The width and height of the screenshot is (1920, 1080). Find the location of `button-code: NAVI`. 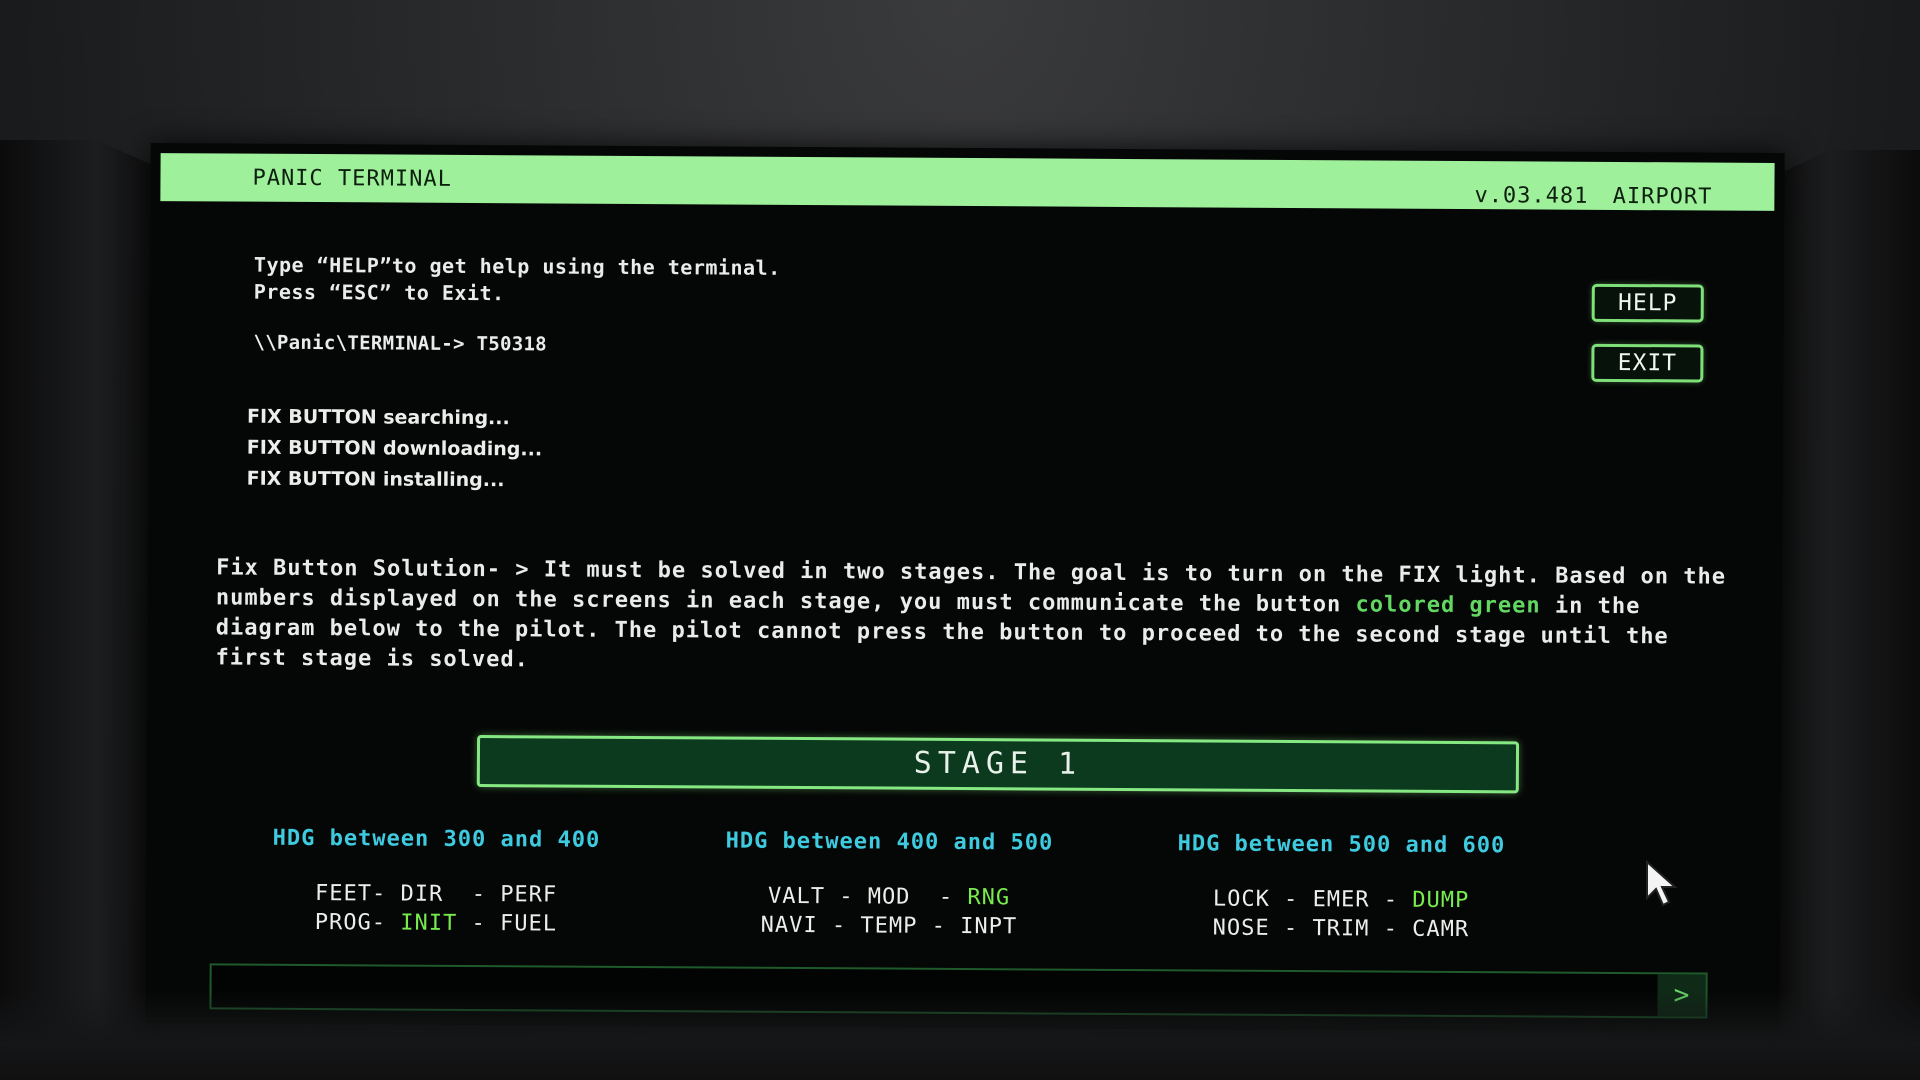

button-code: NAVI is located at coordinates (789, 925).